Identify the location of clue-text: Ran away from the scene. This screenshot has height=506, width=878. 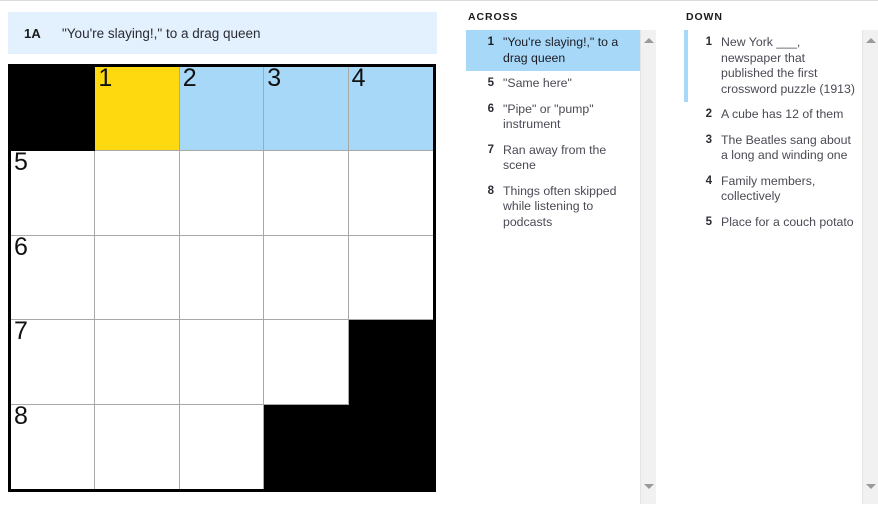
(555, 157).